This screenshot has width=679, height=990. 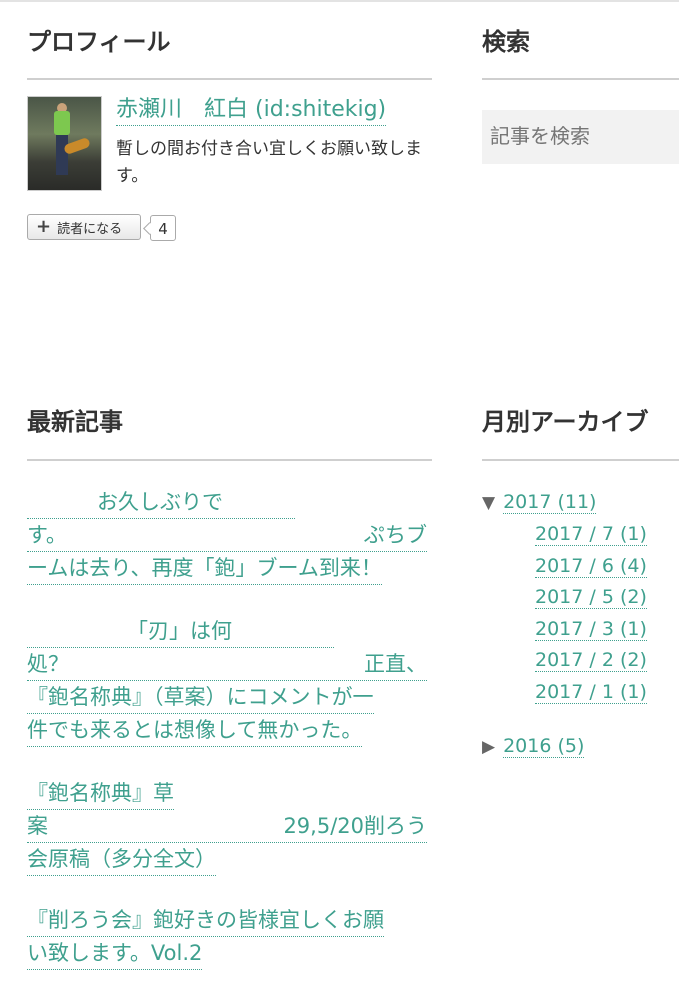 I want to click on archive-month-label: 2017 / 2 (2), so click(x=591, y=660).